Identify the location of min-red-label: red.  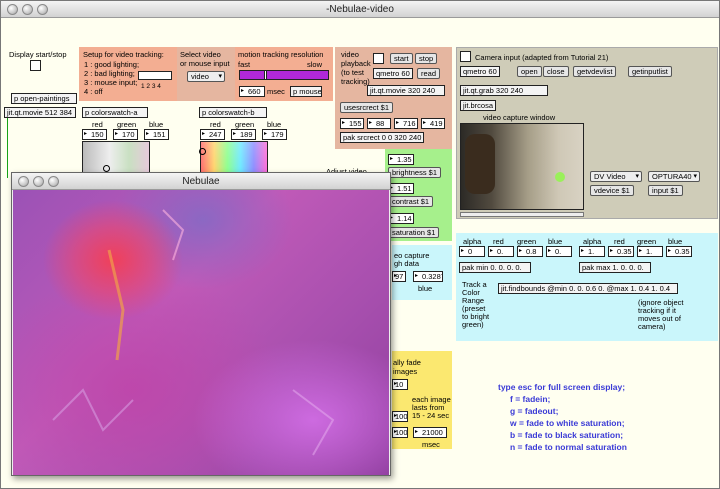
(498, 241).